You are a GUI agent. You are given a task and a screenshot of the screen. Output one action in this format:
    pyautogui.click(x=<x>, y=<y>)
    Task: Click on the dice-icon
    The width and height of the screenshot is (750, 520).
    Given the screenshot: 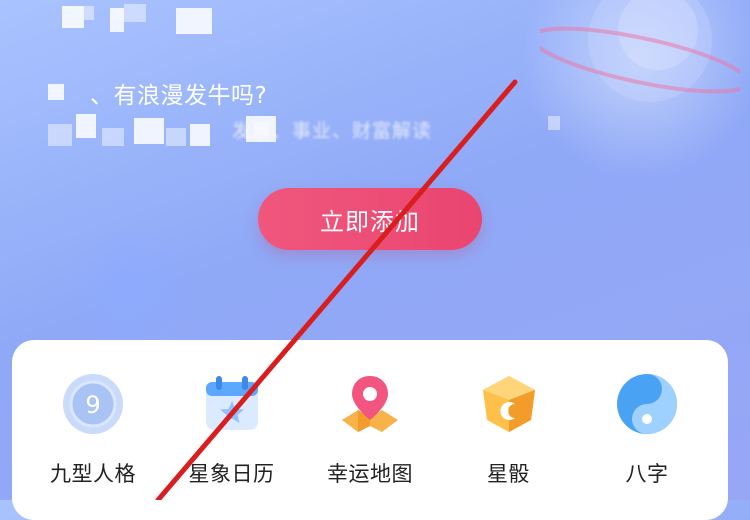 What is the action you would take?
    pyautogui.click(x=508, y=404)
    